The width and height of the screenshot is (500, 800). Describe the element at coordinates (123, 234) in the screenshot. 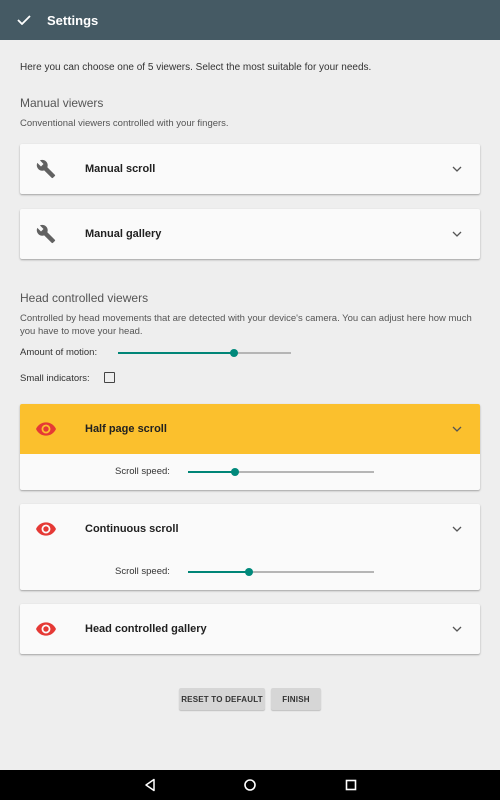

I see `viewer-label: Manual gallery` at that location.